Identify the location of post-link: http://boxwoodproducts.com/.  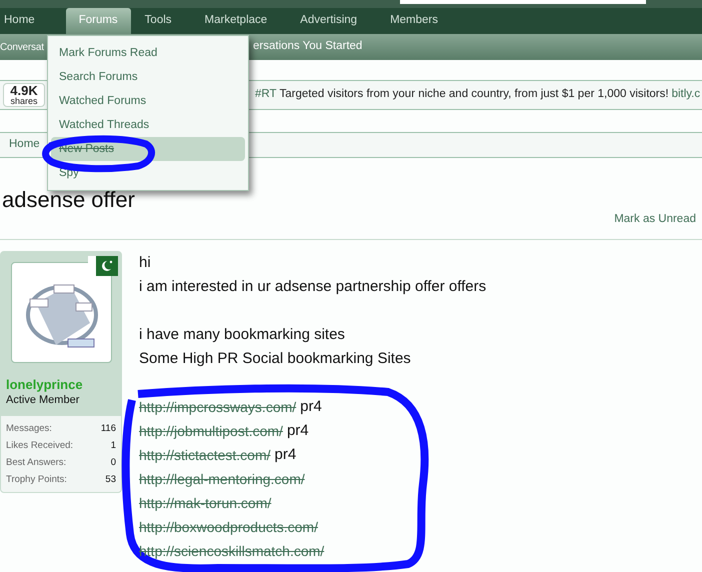
(228, 527).